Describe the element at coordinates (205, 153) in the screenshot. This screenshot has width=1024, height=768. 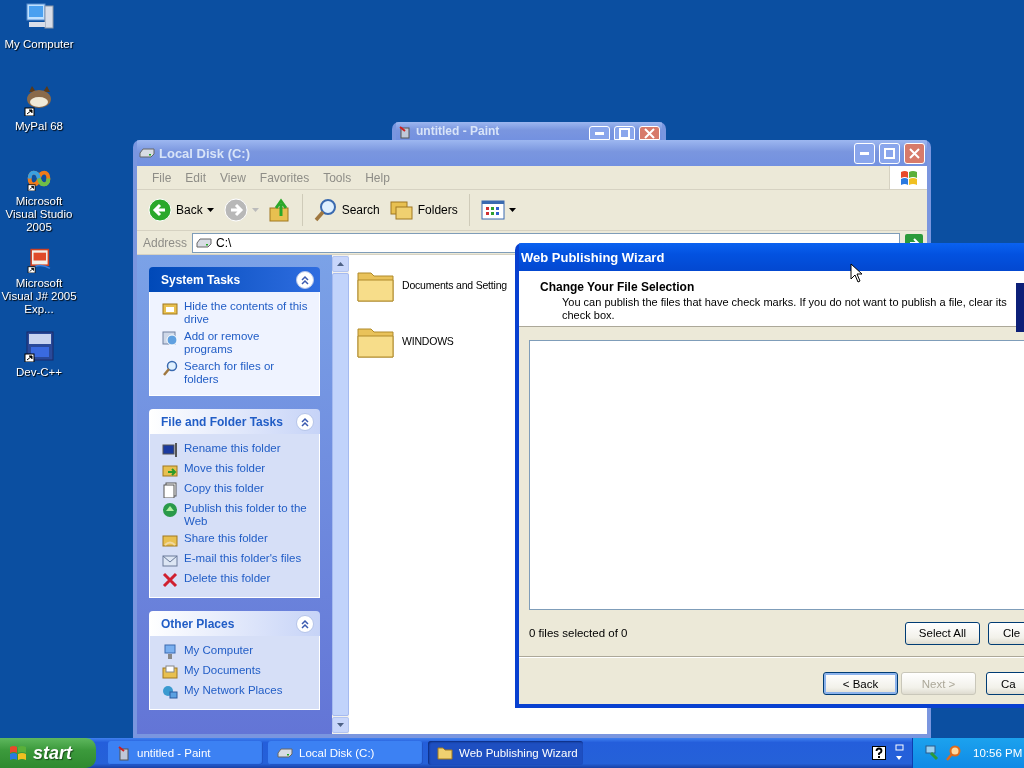
I see `window-title: Local Disk (C:)` at that location.